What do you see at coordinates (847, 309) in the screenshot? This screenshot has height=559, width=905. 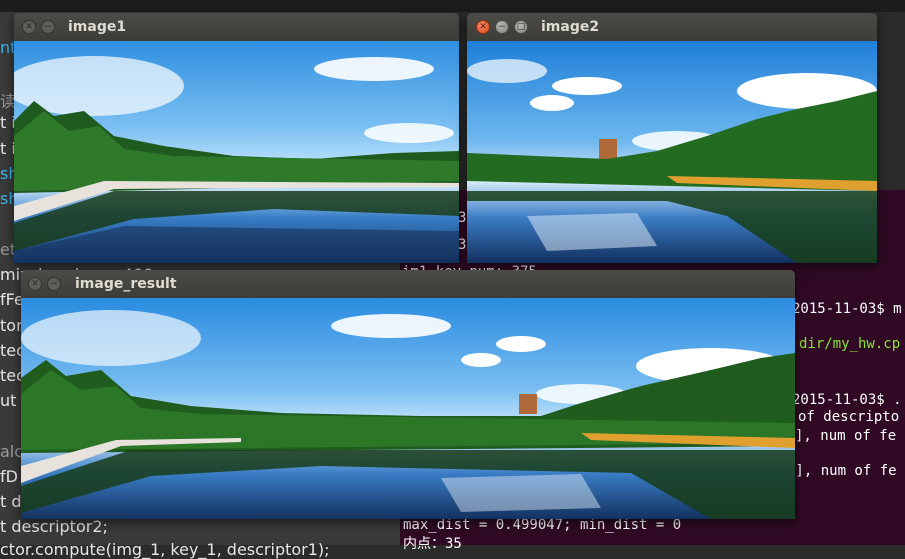 I see `terminal-line: 2015-11-03$ m` at bounding box center [847, 309].